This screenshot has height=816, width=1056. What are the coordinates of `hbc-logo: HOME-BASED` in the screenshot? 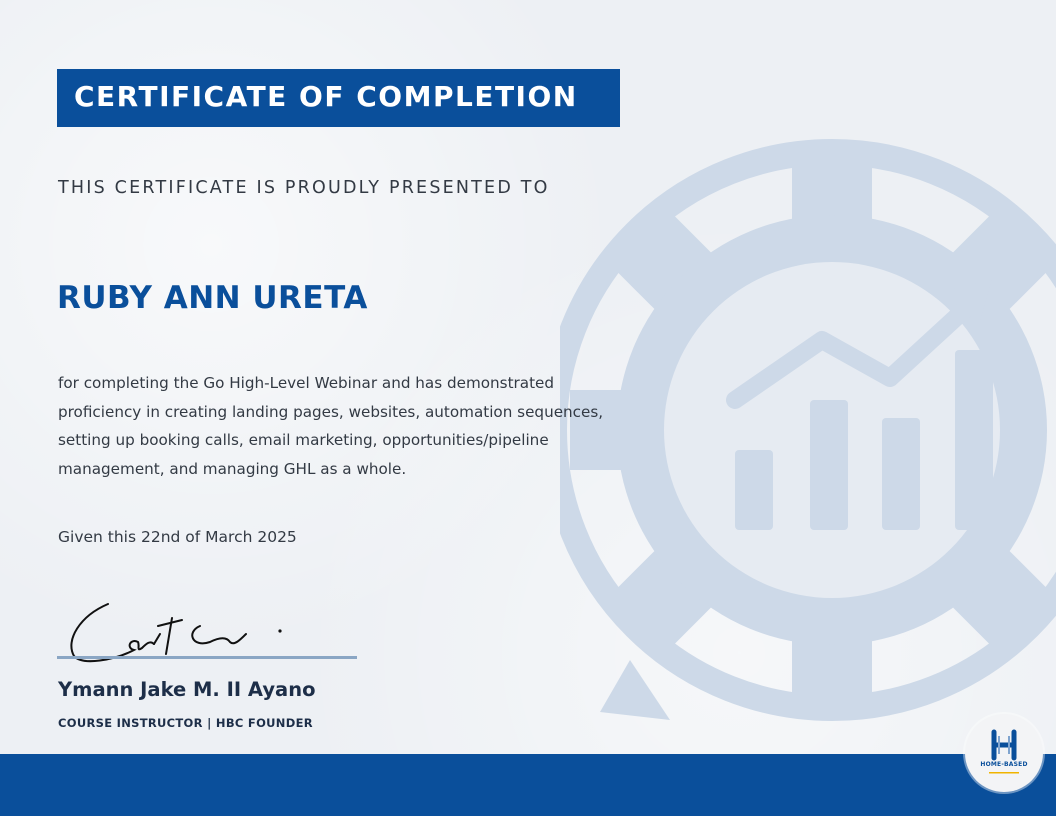 It's located at (1004, 753).